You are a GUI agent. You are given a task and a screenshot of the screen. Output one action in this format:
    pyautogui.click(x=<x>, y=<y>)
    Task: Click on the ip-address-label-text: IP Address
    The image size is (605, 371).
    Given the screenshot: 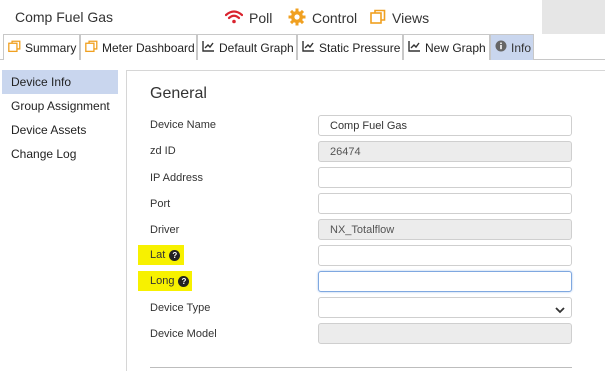 What is the action you would take?
    pyautogui.click(x=176, y=178)
    